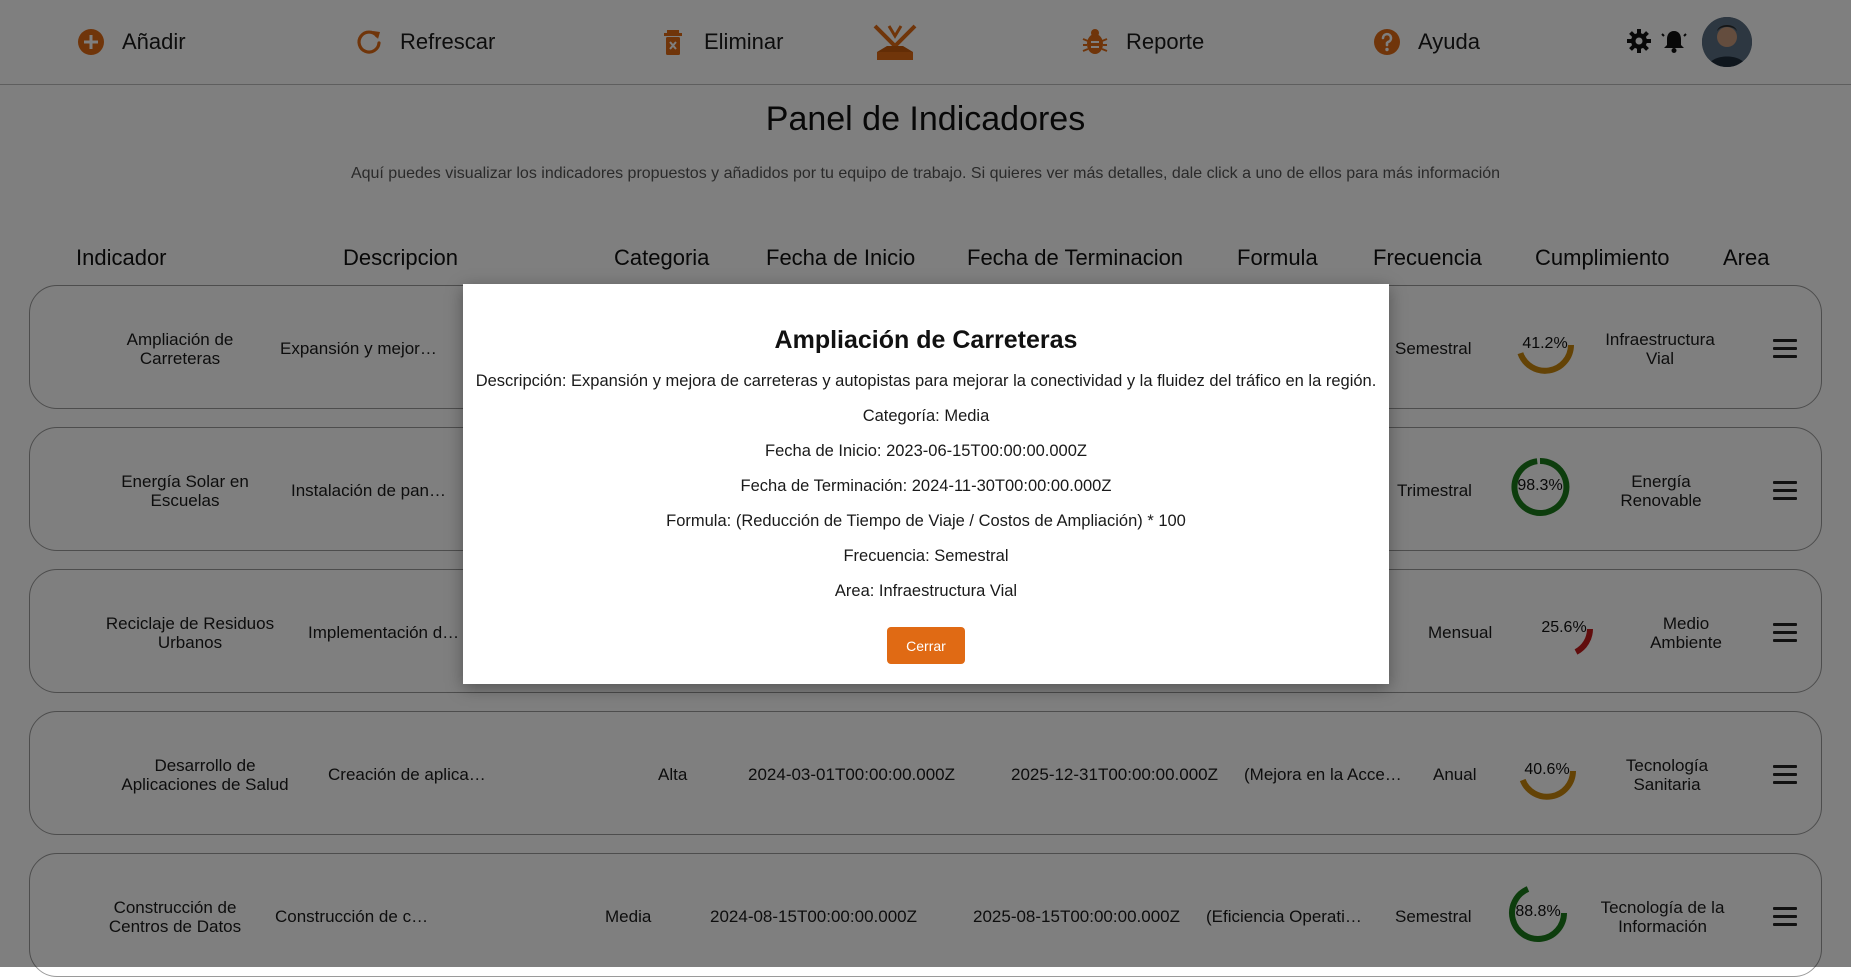 The image size is (1851, 977). I want to click on close-button: Cerrar, so click(926, 645).